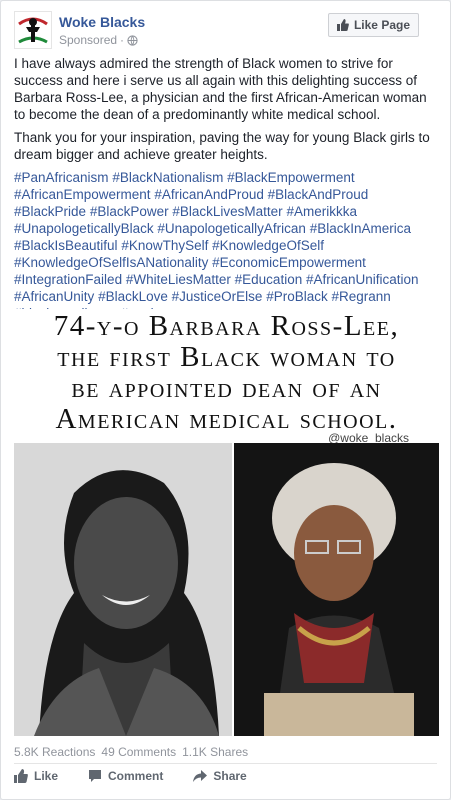 The image size is (451, 800). I want to click on hashtag-link: #BlackEmpowerment, so click(291, 177).